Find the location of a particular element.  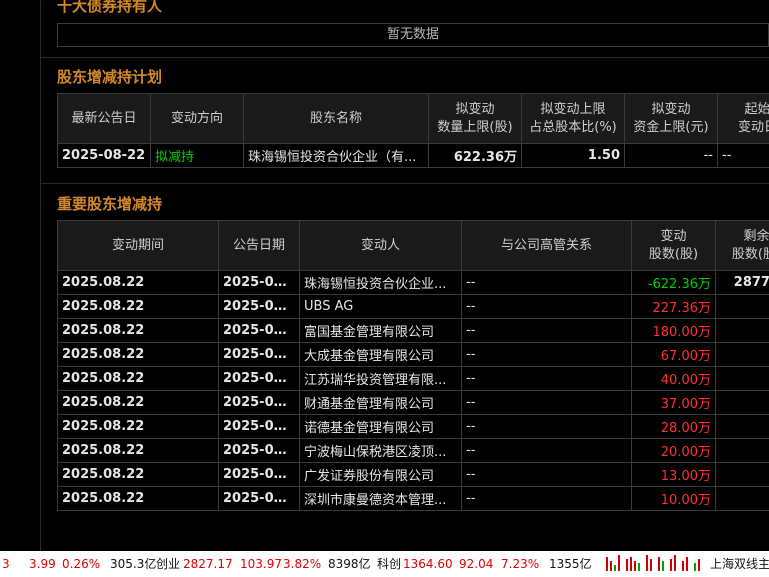

column-header: 拟变动 资金上限(元) is located at coordinates (671, 118).